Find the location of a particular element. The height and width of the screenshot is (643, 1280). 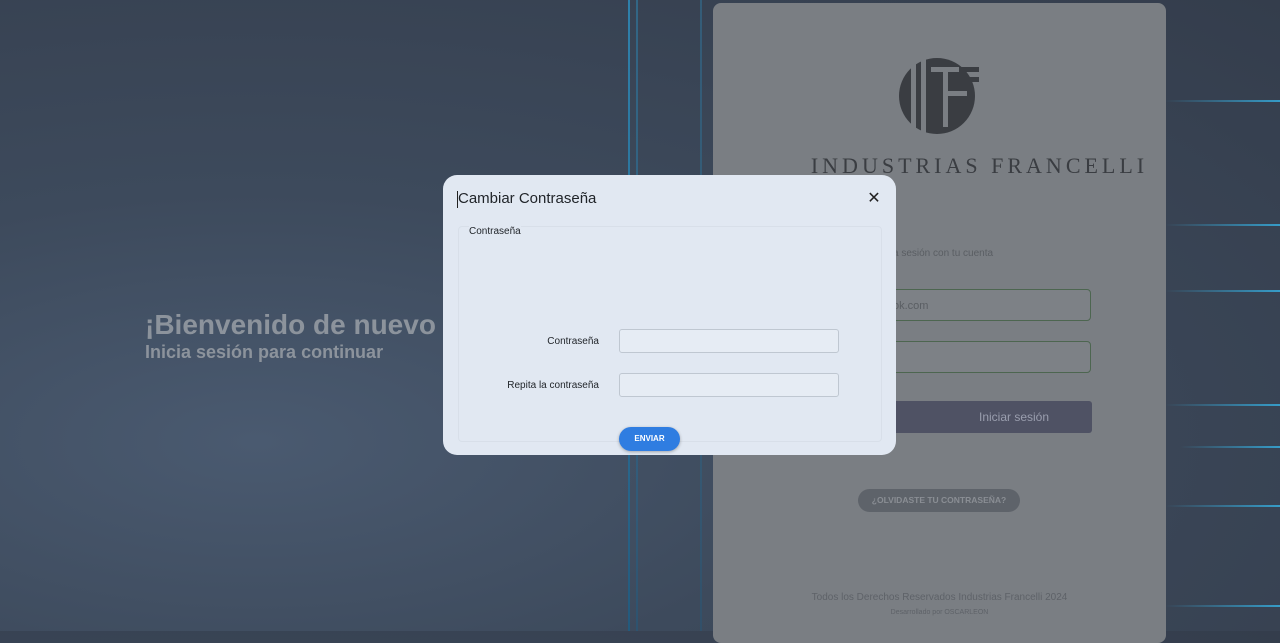

fieldset-legend: Contraseña is located at coordinates (495, 231).